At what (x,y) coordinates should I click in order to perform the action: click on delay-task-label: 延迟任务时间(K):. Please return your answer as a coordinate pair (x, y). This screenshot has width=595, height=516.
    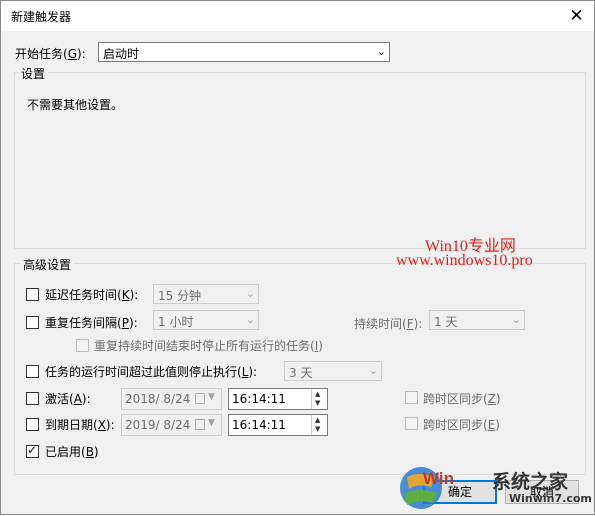
    Looking at the image, I should click on (92, 295).